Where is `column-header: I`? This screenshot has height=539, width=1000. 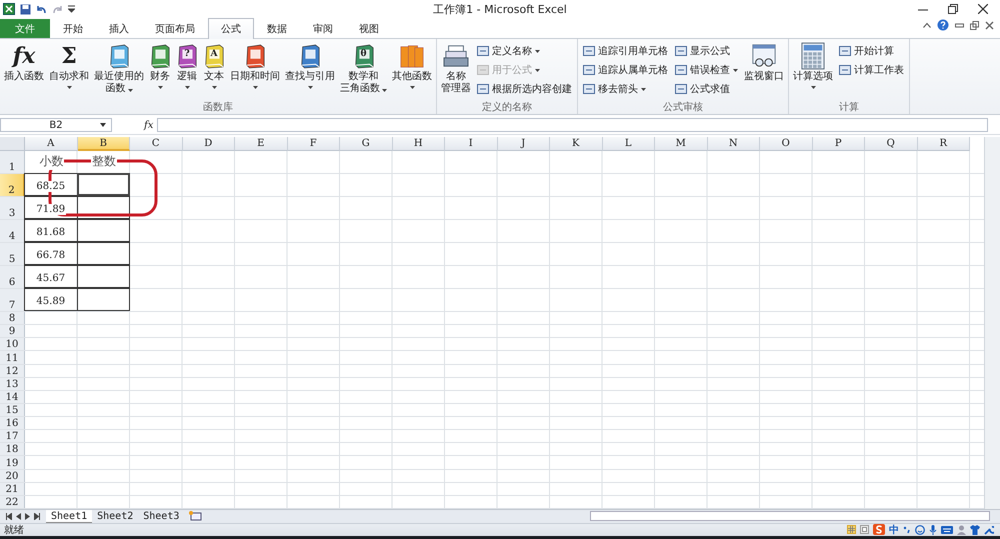
column-header: I is located at coordinates (471, 144).